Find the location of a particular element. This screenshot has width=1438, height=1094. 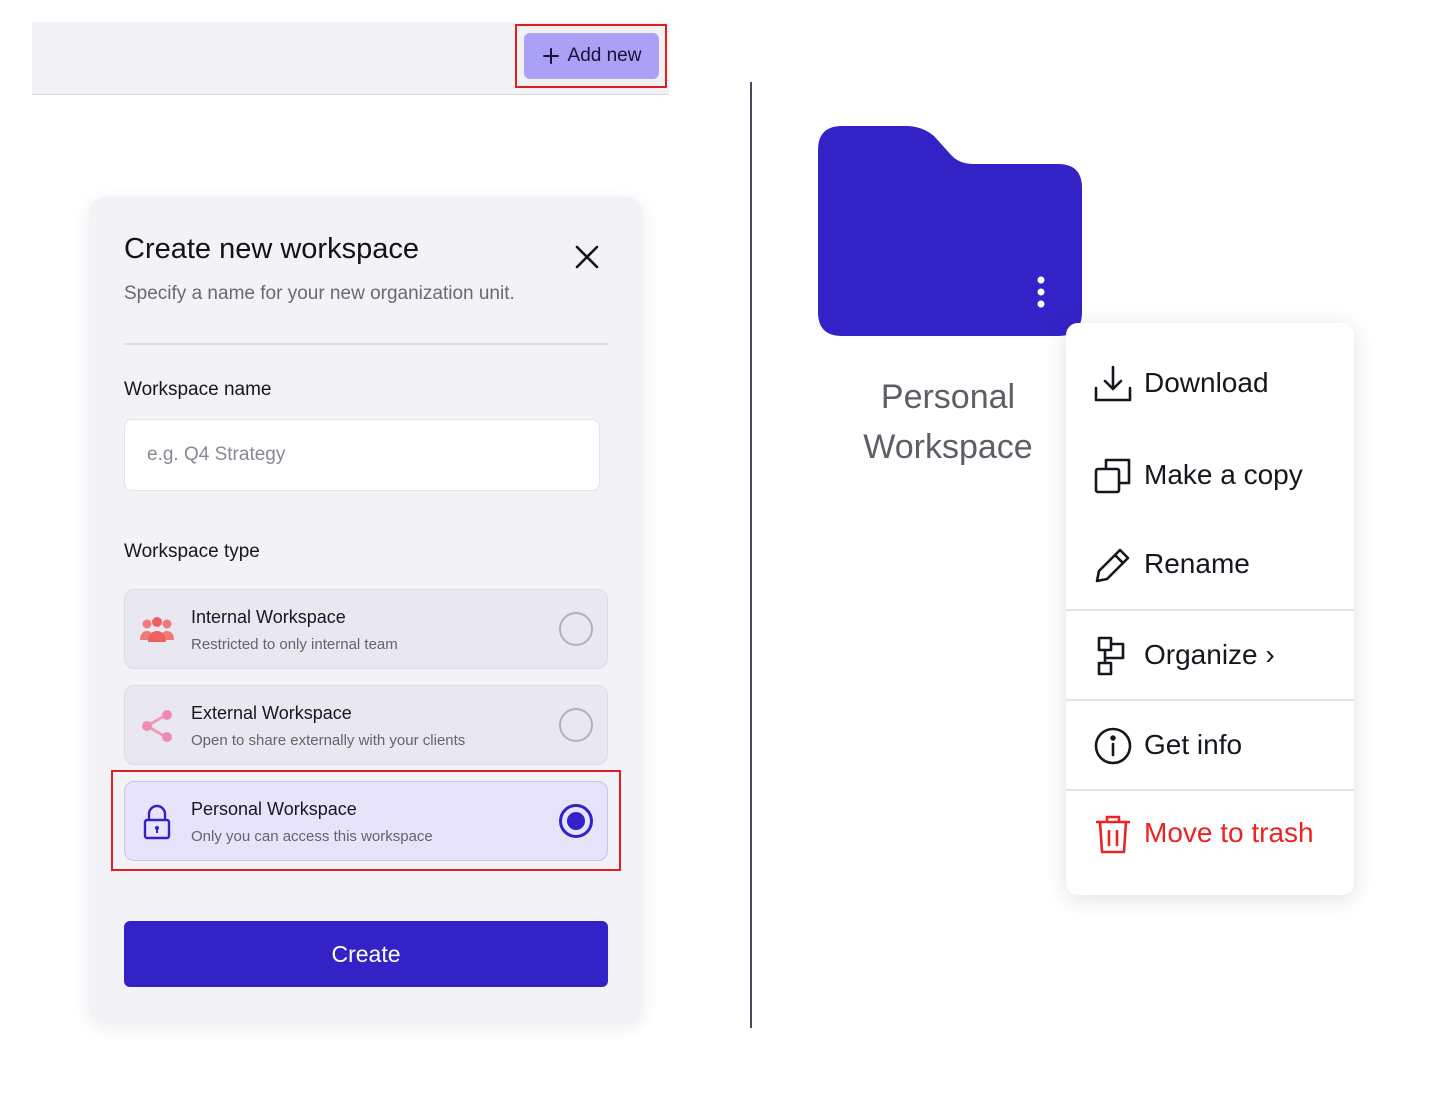

menu-item-label: Make a copy is located at coordinates (1223, 474).